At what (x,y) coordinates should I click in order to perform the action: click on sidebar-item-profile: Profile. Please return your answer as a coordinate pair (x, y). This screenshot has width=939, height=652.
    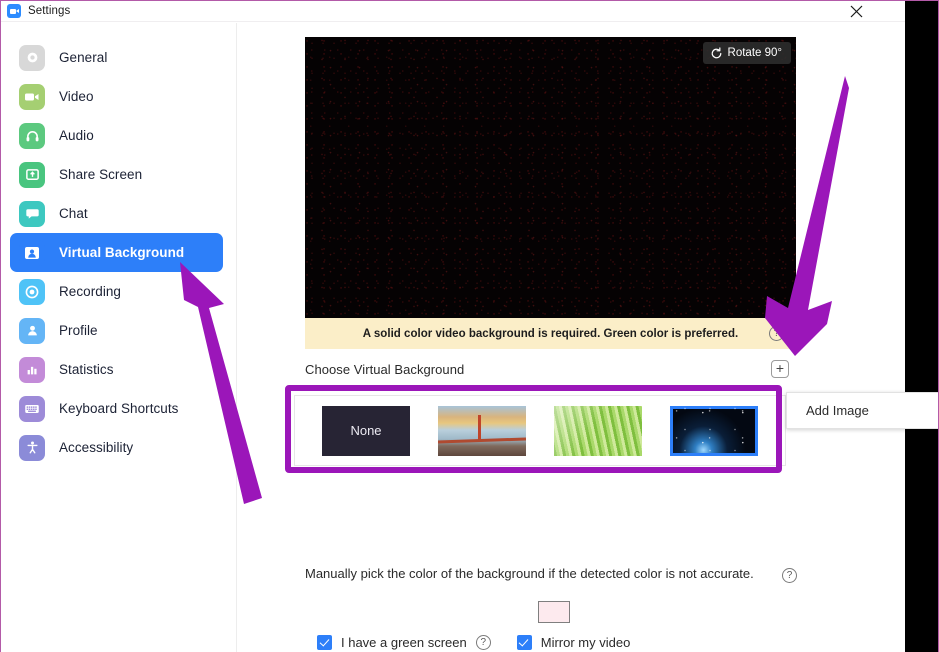
    Looking at the image, I should click on (116, 330).